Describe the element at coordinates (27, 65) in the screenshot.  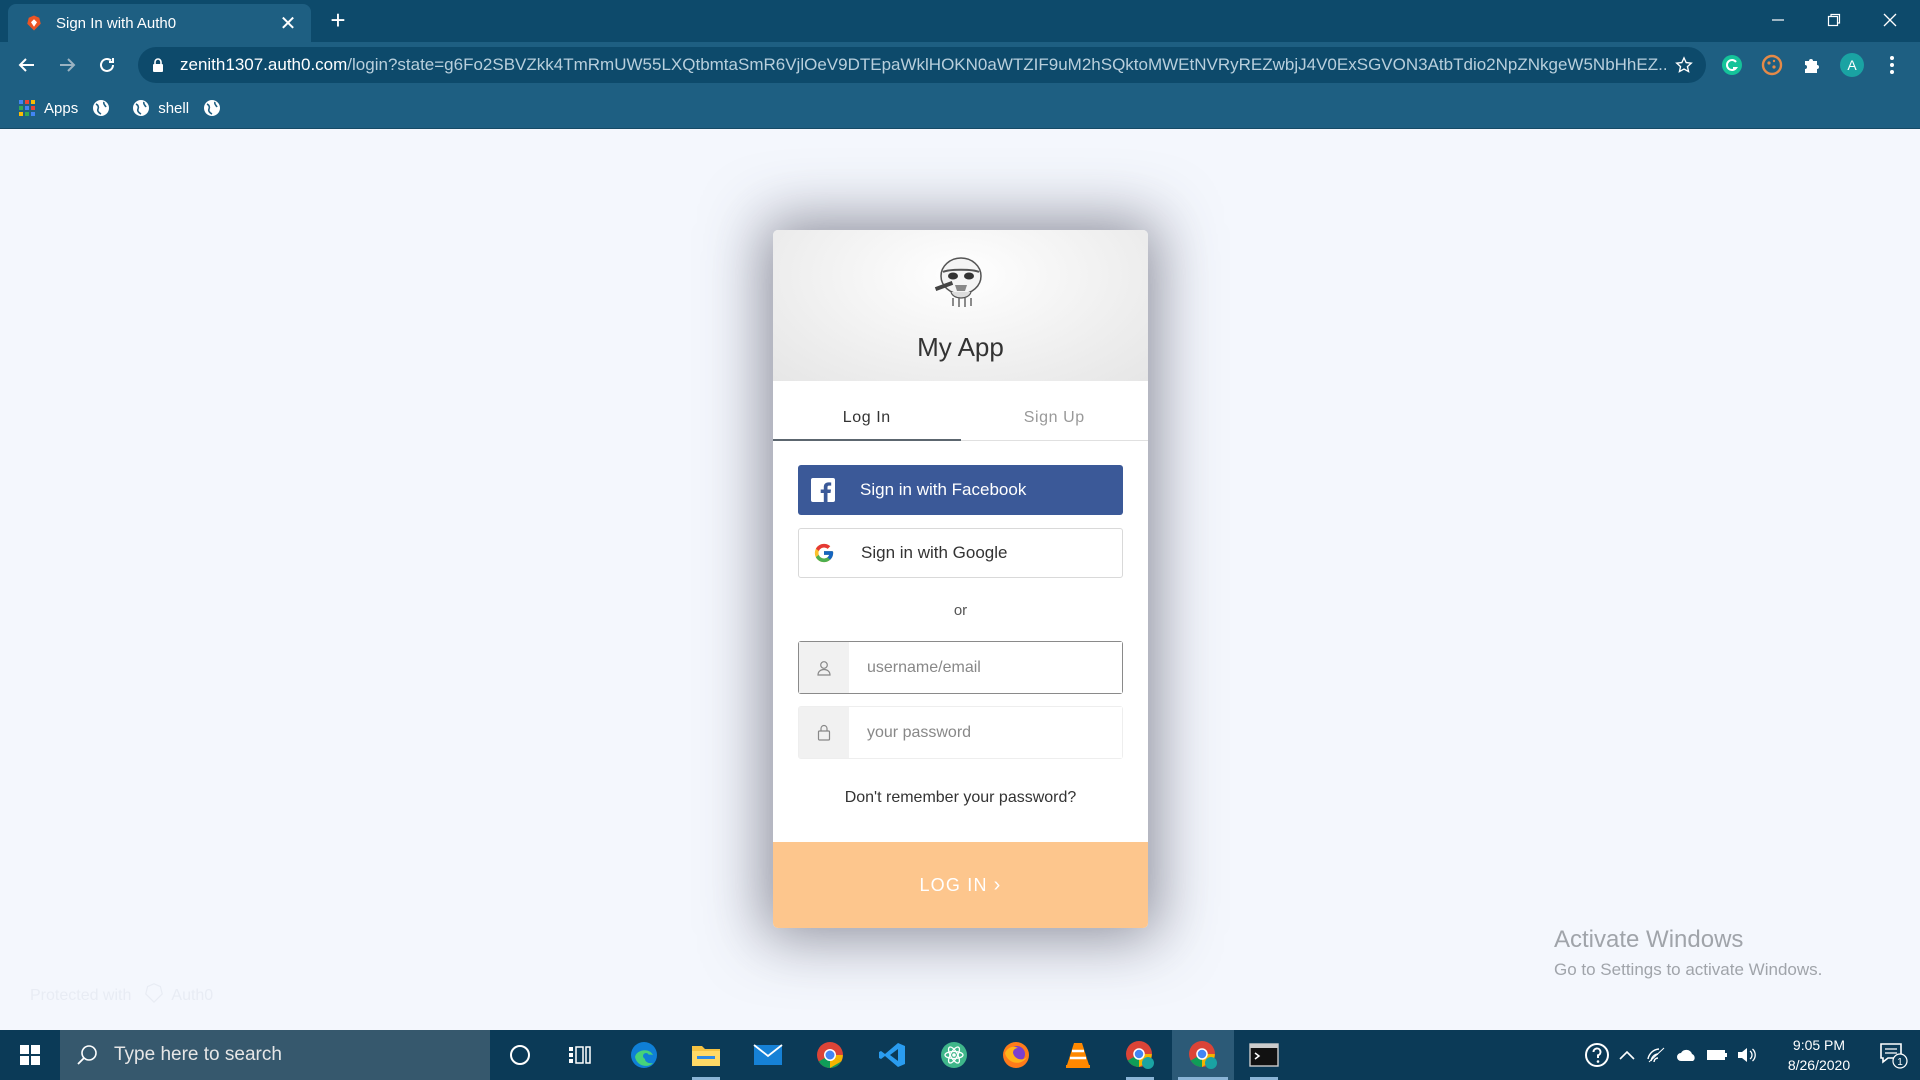
I see `back-arrow-icon` at that location.